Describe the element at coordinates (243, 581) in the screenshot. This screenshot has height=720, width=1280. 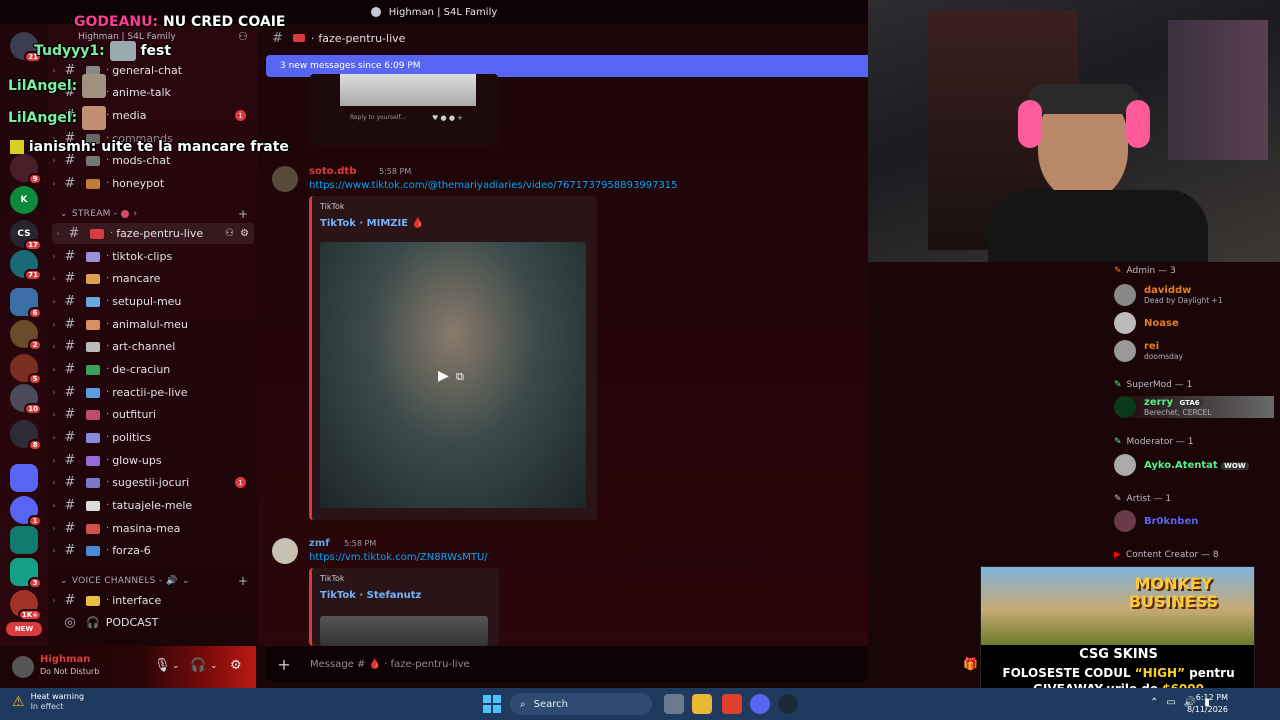
I see `add-voice-channel-icon: +` at that location.